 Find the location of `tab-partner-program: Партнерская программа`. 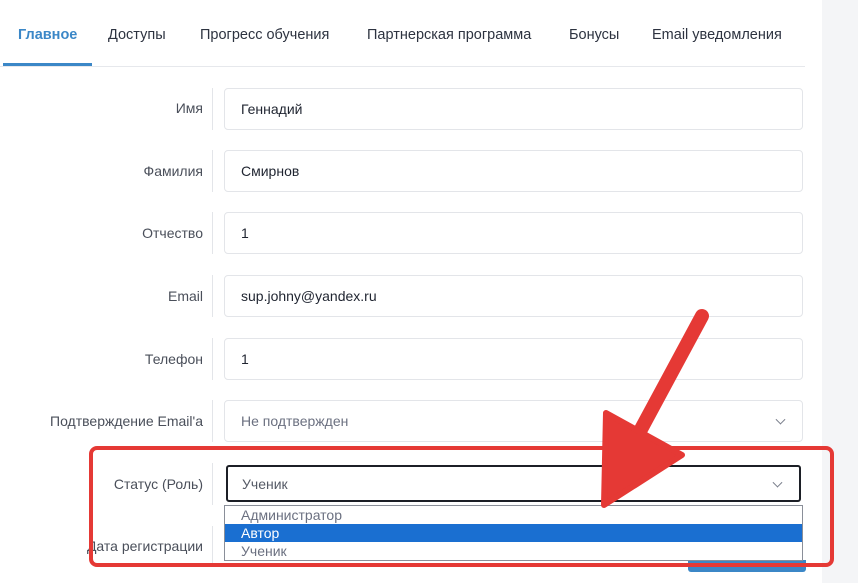

tab-partner-program: Партнерская программа is located at coordinates (449, 35).